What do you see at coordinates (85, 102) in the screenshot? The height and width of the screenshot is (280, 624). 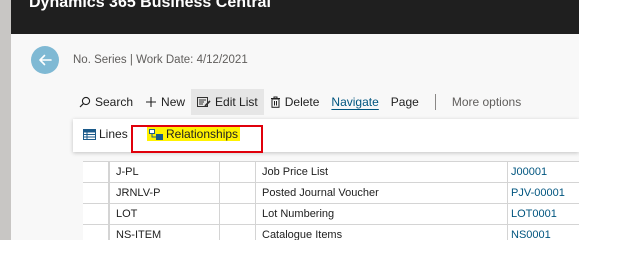 I see `search-icon` at bounding box center [85, 102].